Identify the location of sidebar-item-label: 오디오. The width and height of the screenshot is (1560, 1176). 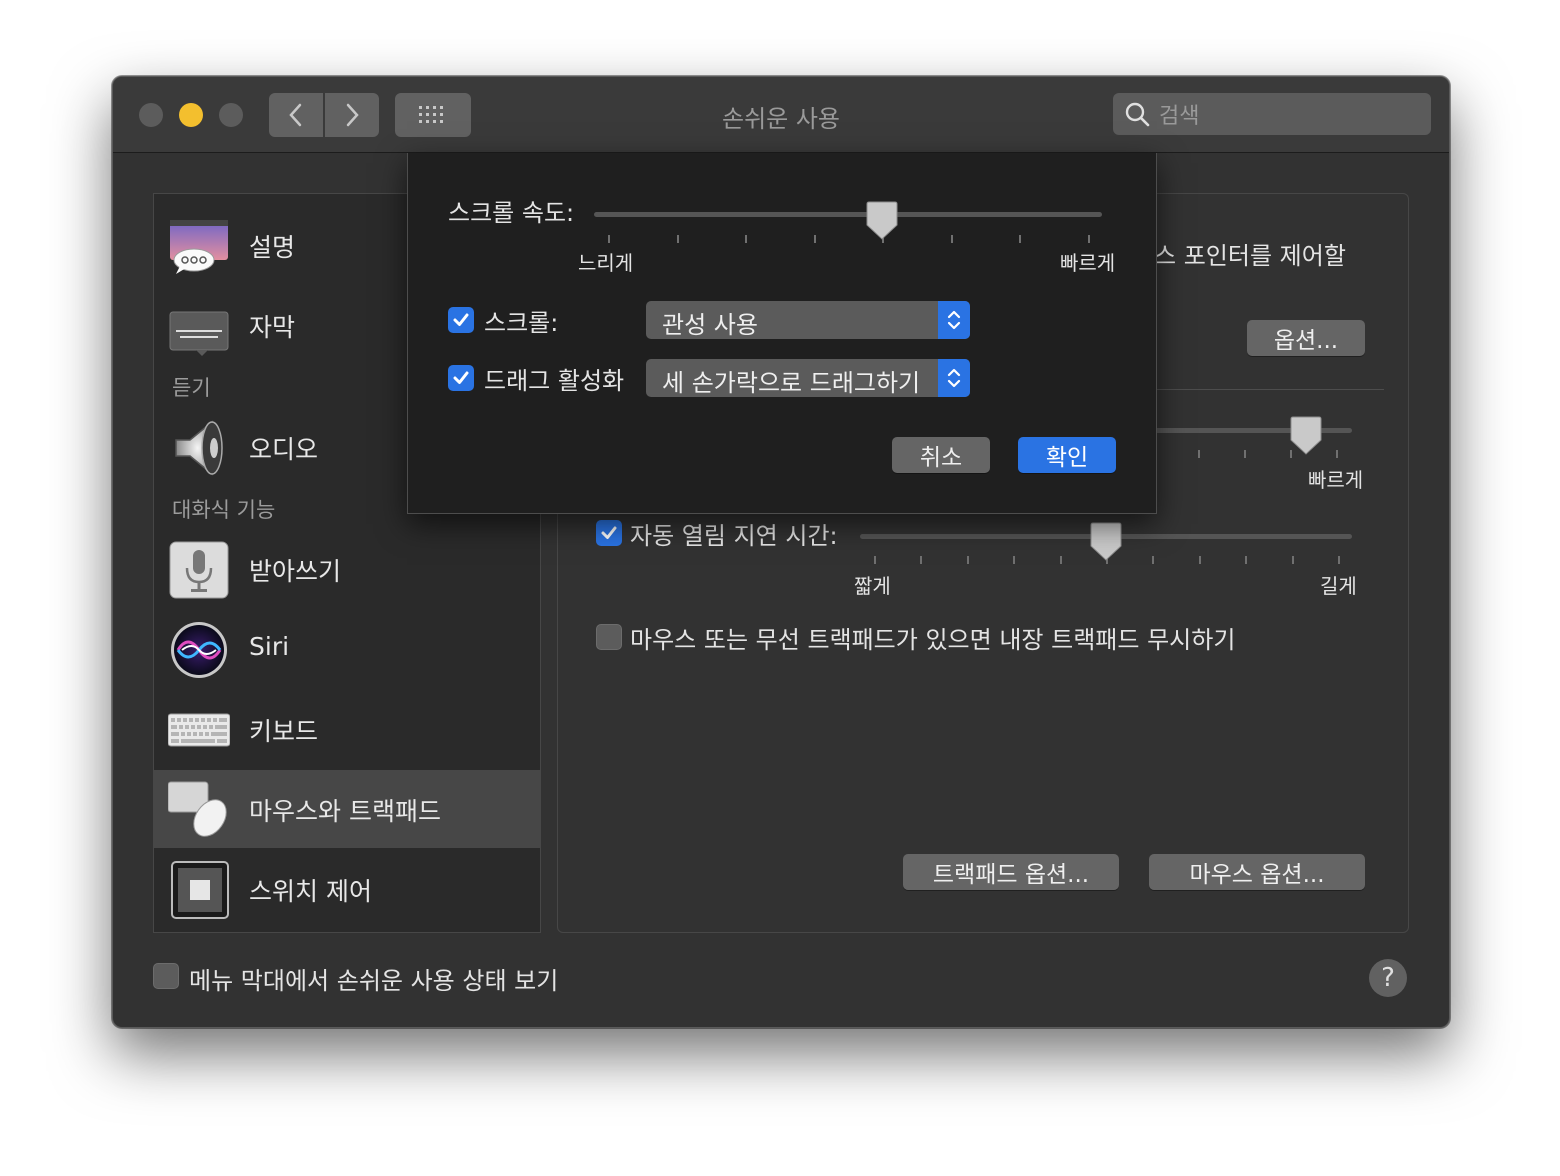
(284, 449).